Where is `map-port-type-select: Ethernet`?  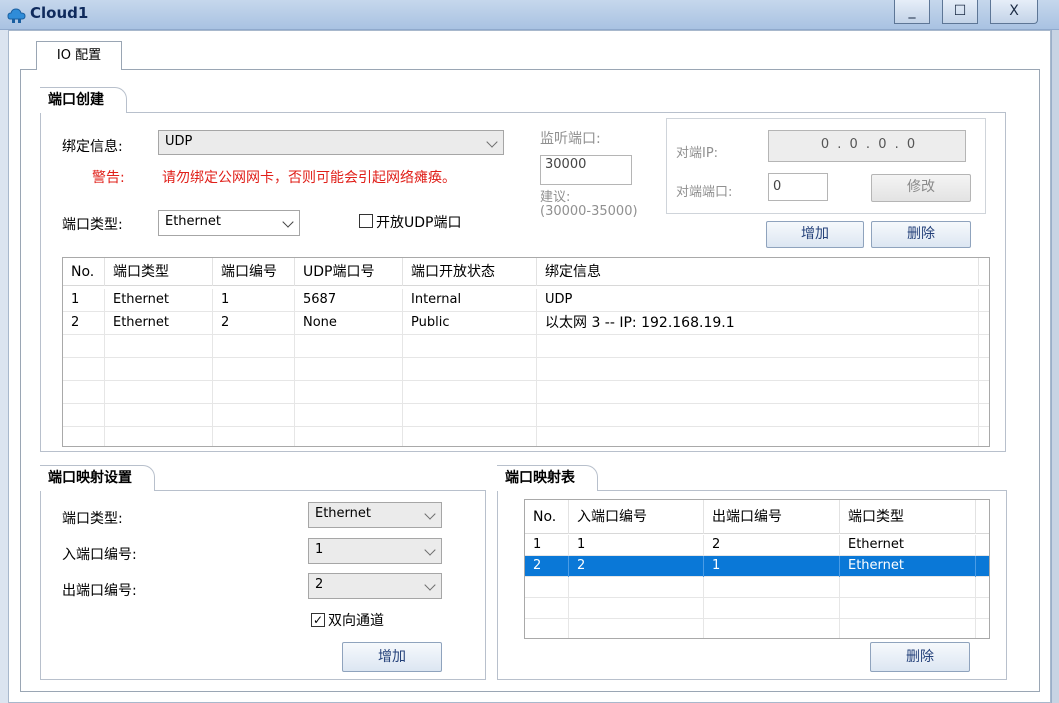
map-port-type-select: Ethernet is located at coordinates (375, 515).